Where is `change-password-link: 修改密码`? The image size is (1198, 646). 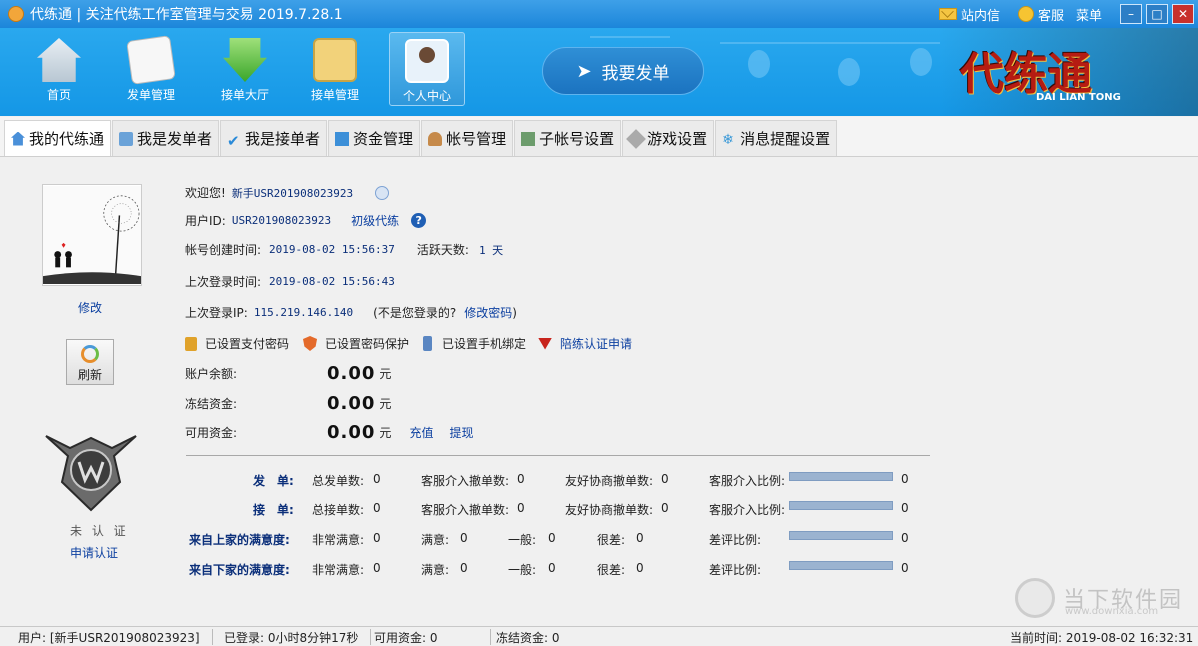 change-password-link: 修改密码 is located at coordinates (488, 312).